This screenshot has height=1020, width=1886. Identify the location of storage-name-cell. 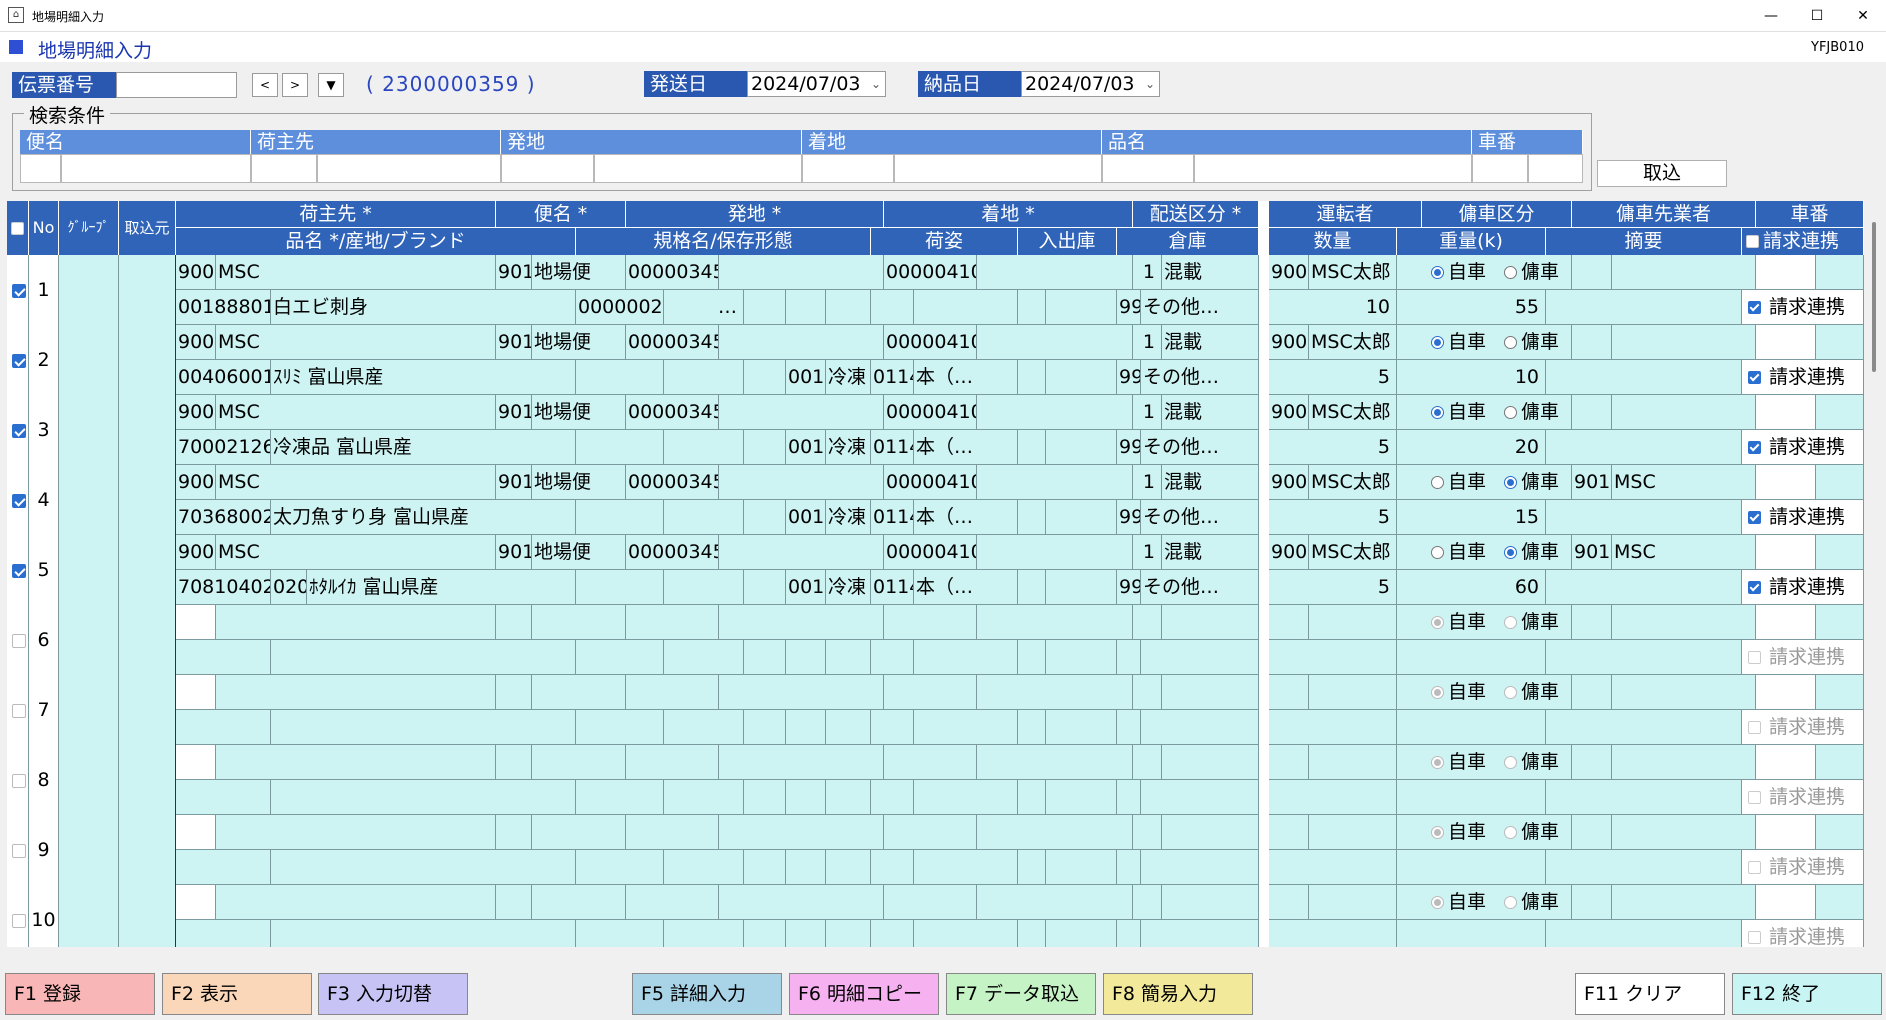
(848, 933).